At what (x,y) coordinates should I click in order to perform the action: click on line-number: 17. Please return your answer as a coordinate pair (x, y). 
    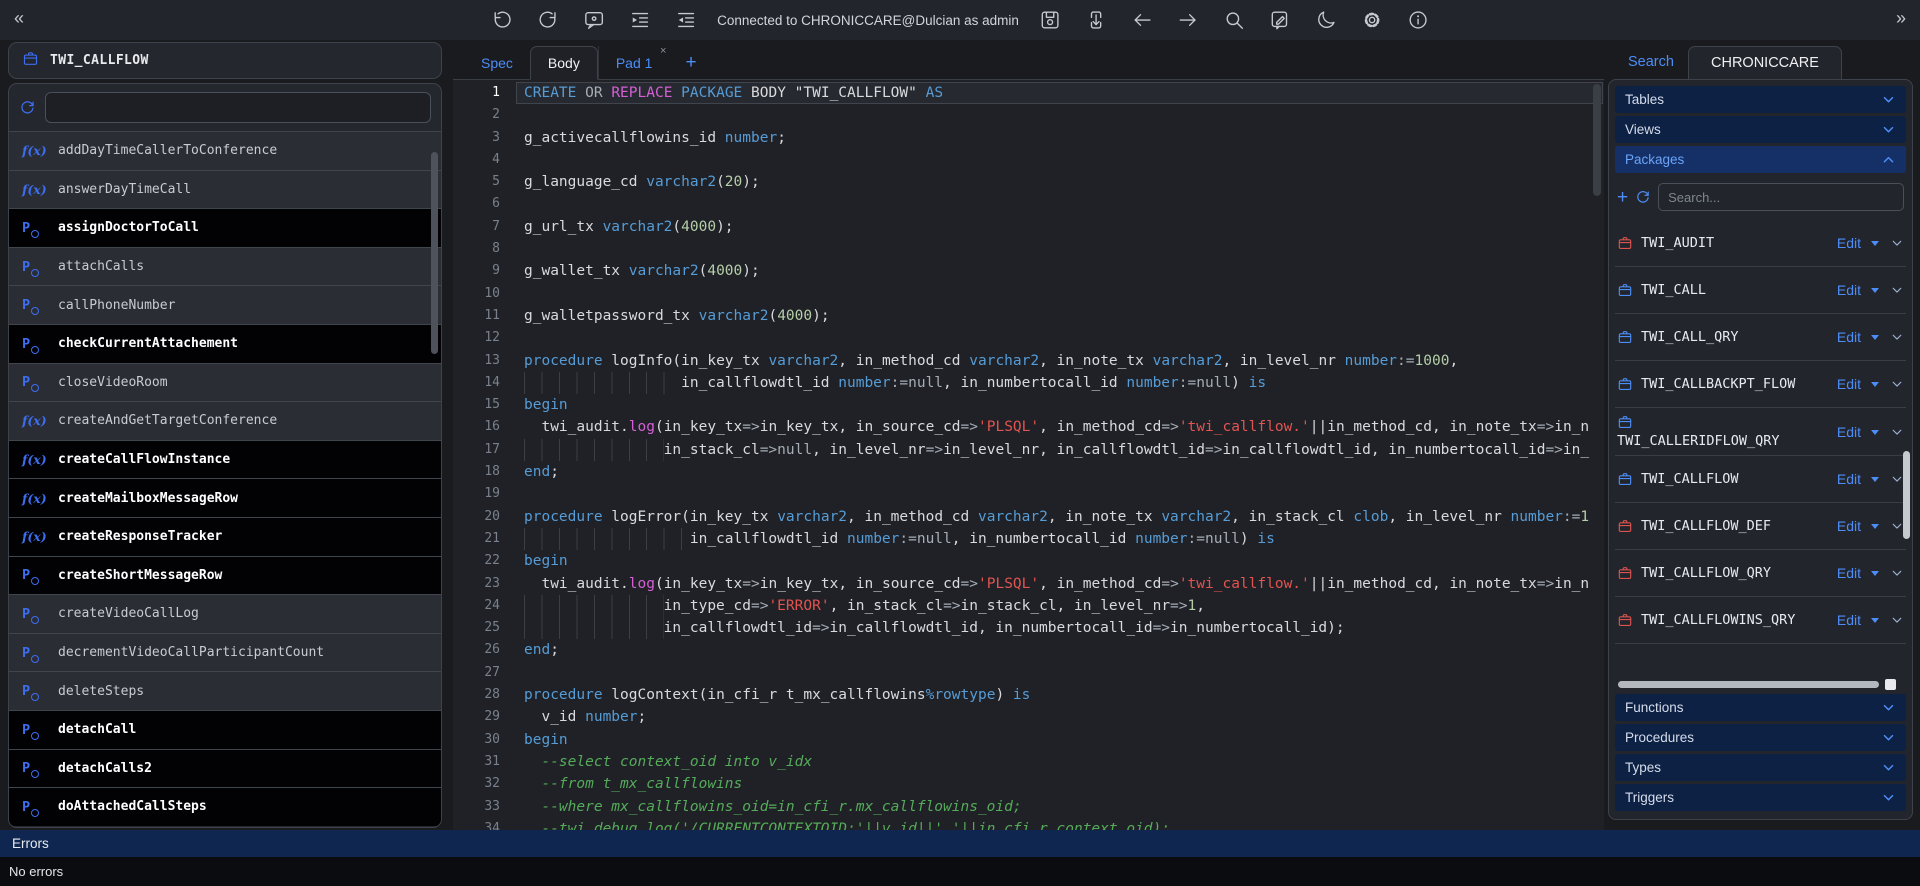
    Looking at the image, I should click on (492, 449).